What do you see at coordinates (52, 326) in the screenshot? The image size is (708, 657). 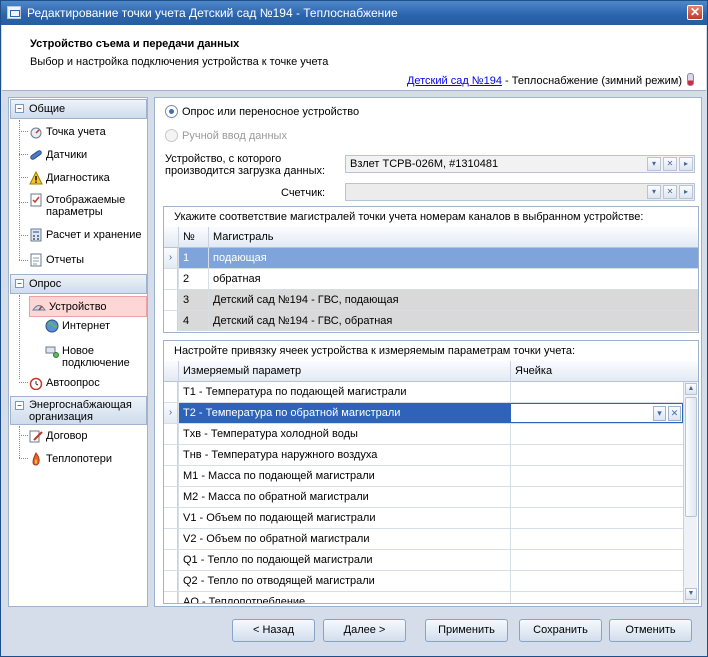 I see `globe-icon` at bounding box center [52, 326].